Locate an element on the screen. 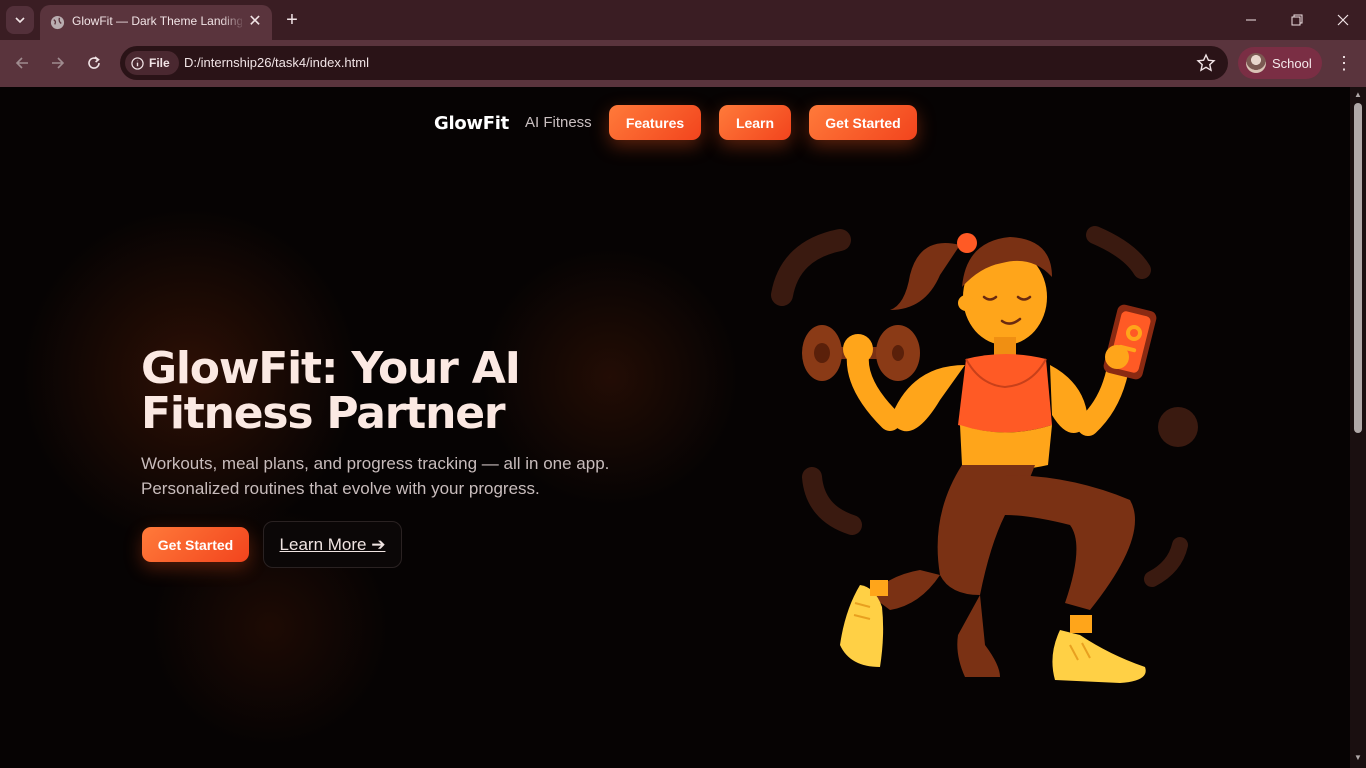 This screenshot has height=768, width=1366. nav-features-button: Features is located at coordinates (655, 122).